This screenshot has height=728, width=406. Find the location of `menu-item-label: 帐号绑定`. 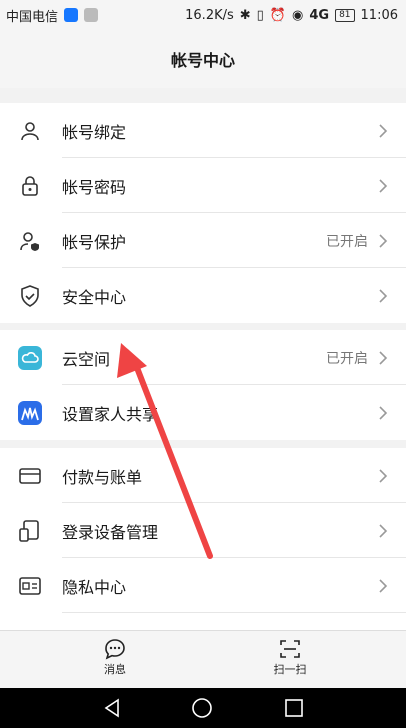

menu-item-label: 帐号绑定 is located at coordinates (94, 132).